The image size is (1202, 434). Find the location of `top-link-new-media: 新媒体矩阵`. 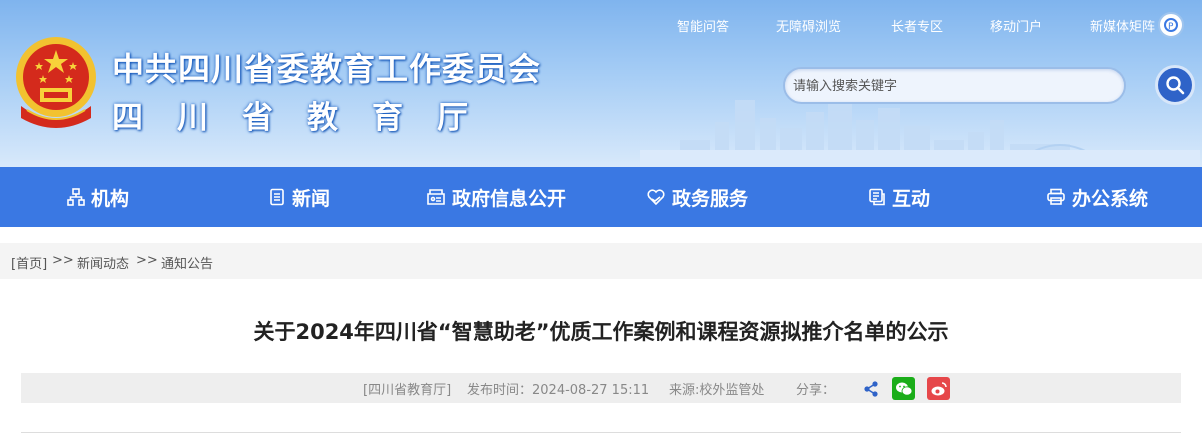

top-link-new-media: 新媒体矩阵 is located at coordinates (1122, 25).